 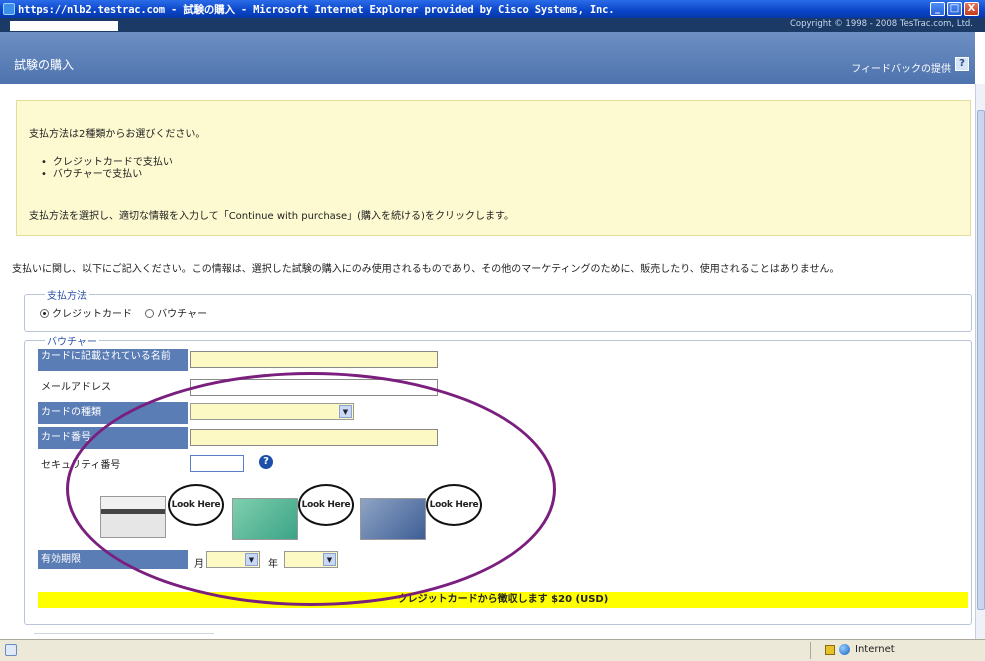 I want to click on card-number-label: カード番号, so click(x=113, y=438).